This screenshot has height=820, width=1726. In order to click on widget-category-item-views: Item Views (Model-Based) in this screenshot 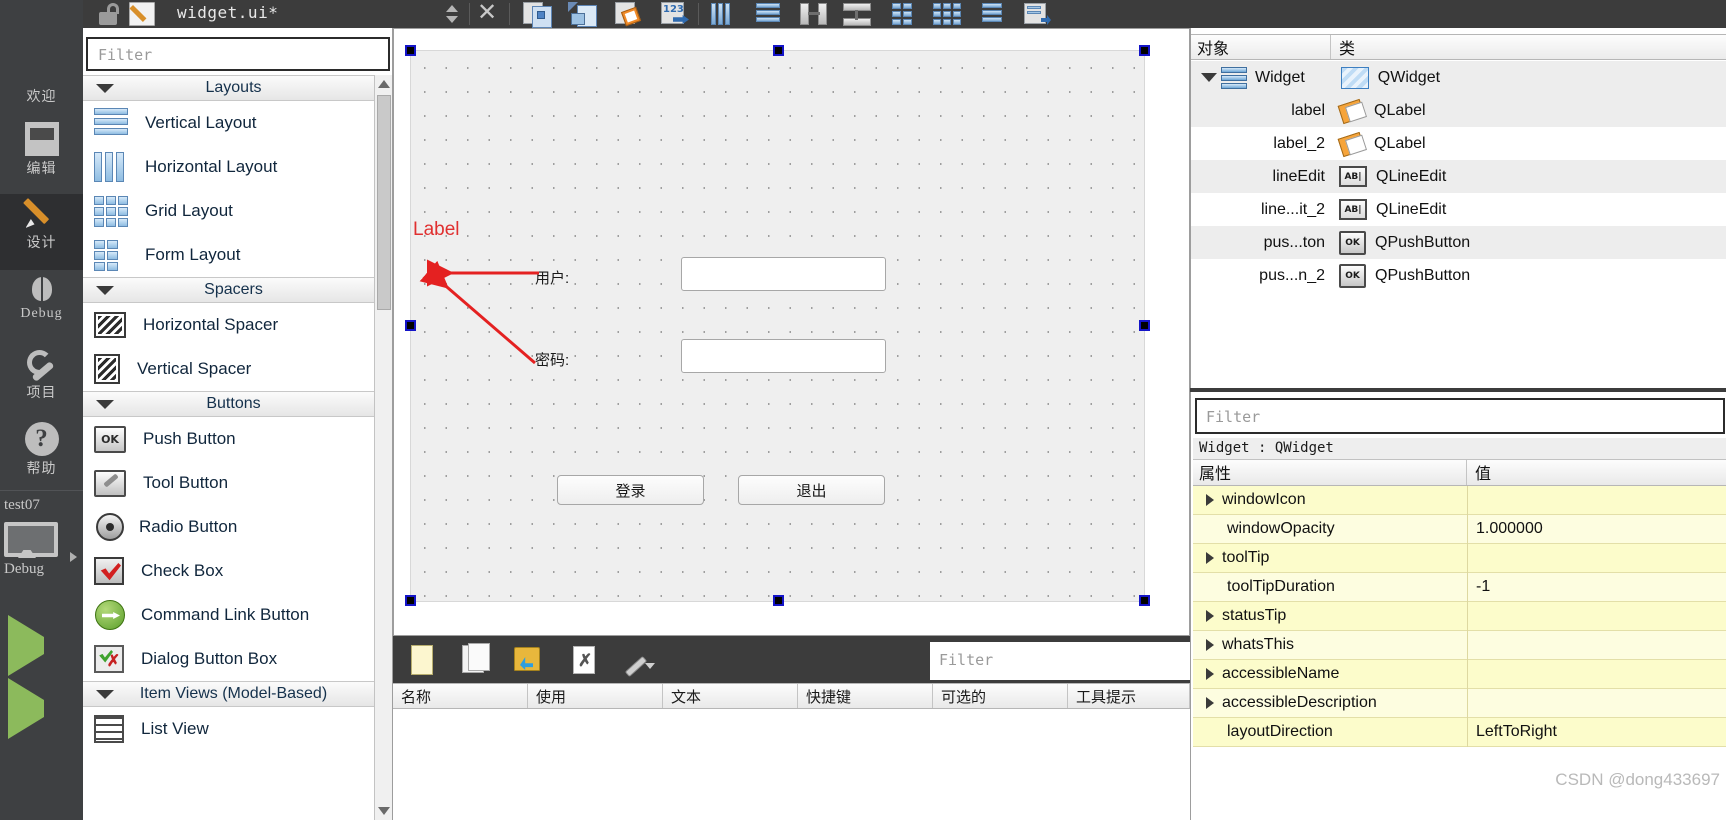, I will do `click(229, 694)`.